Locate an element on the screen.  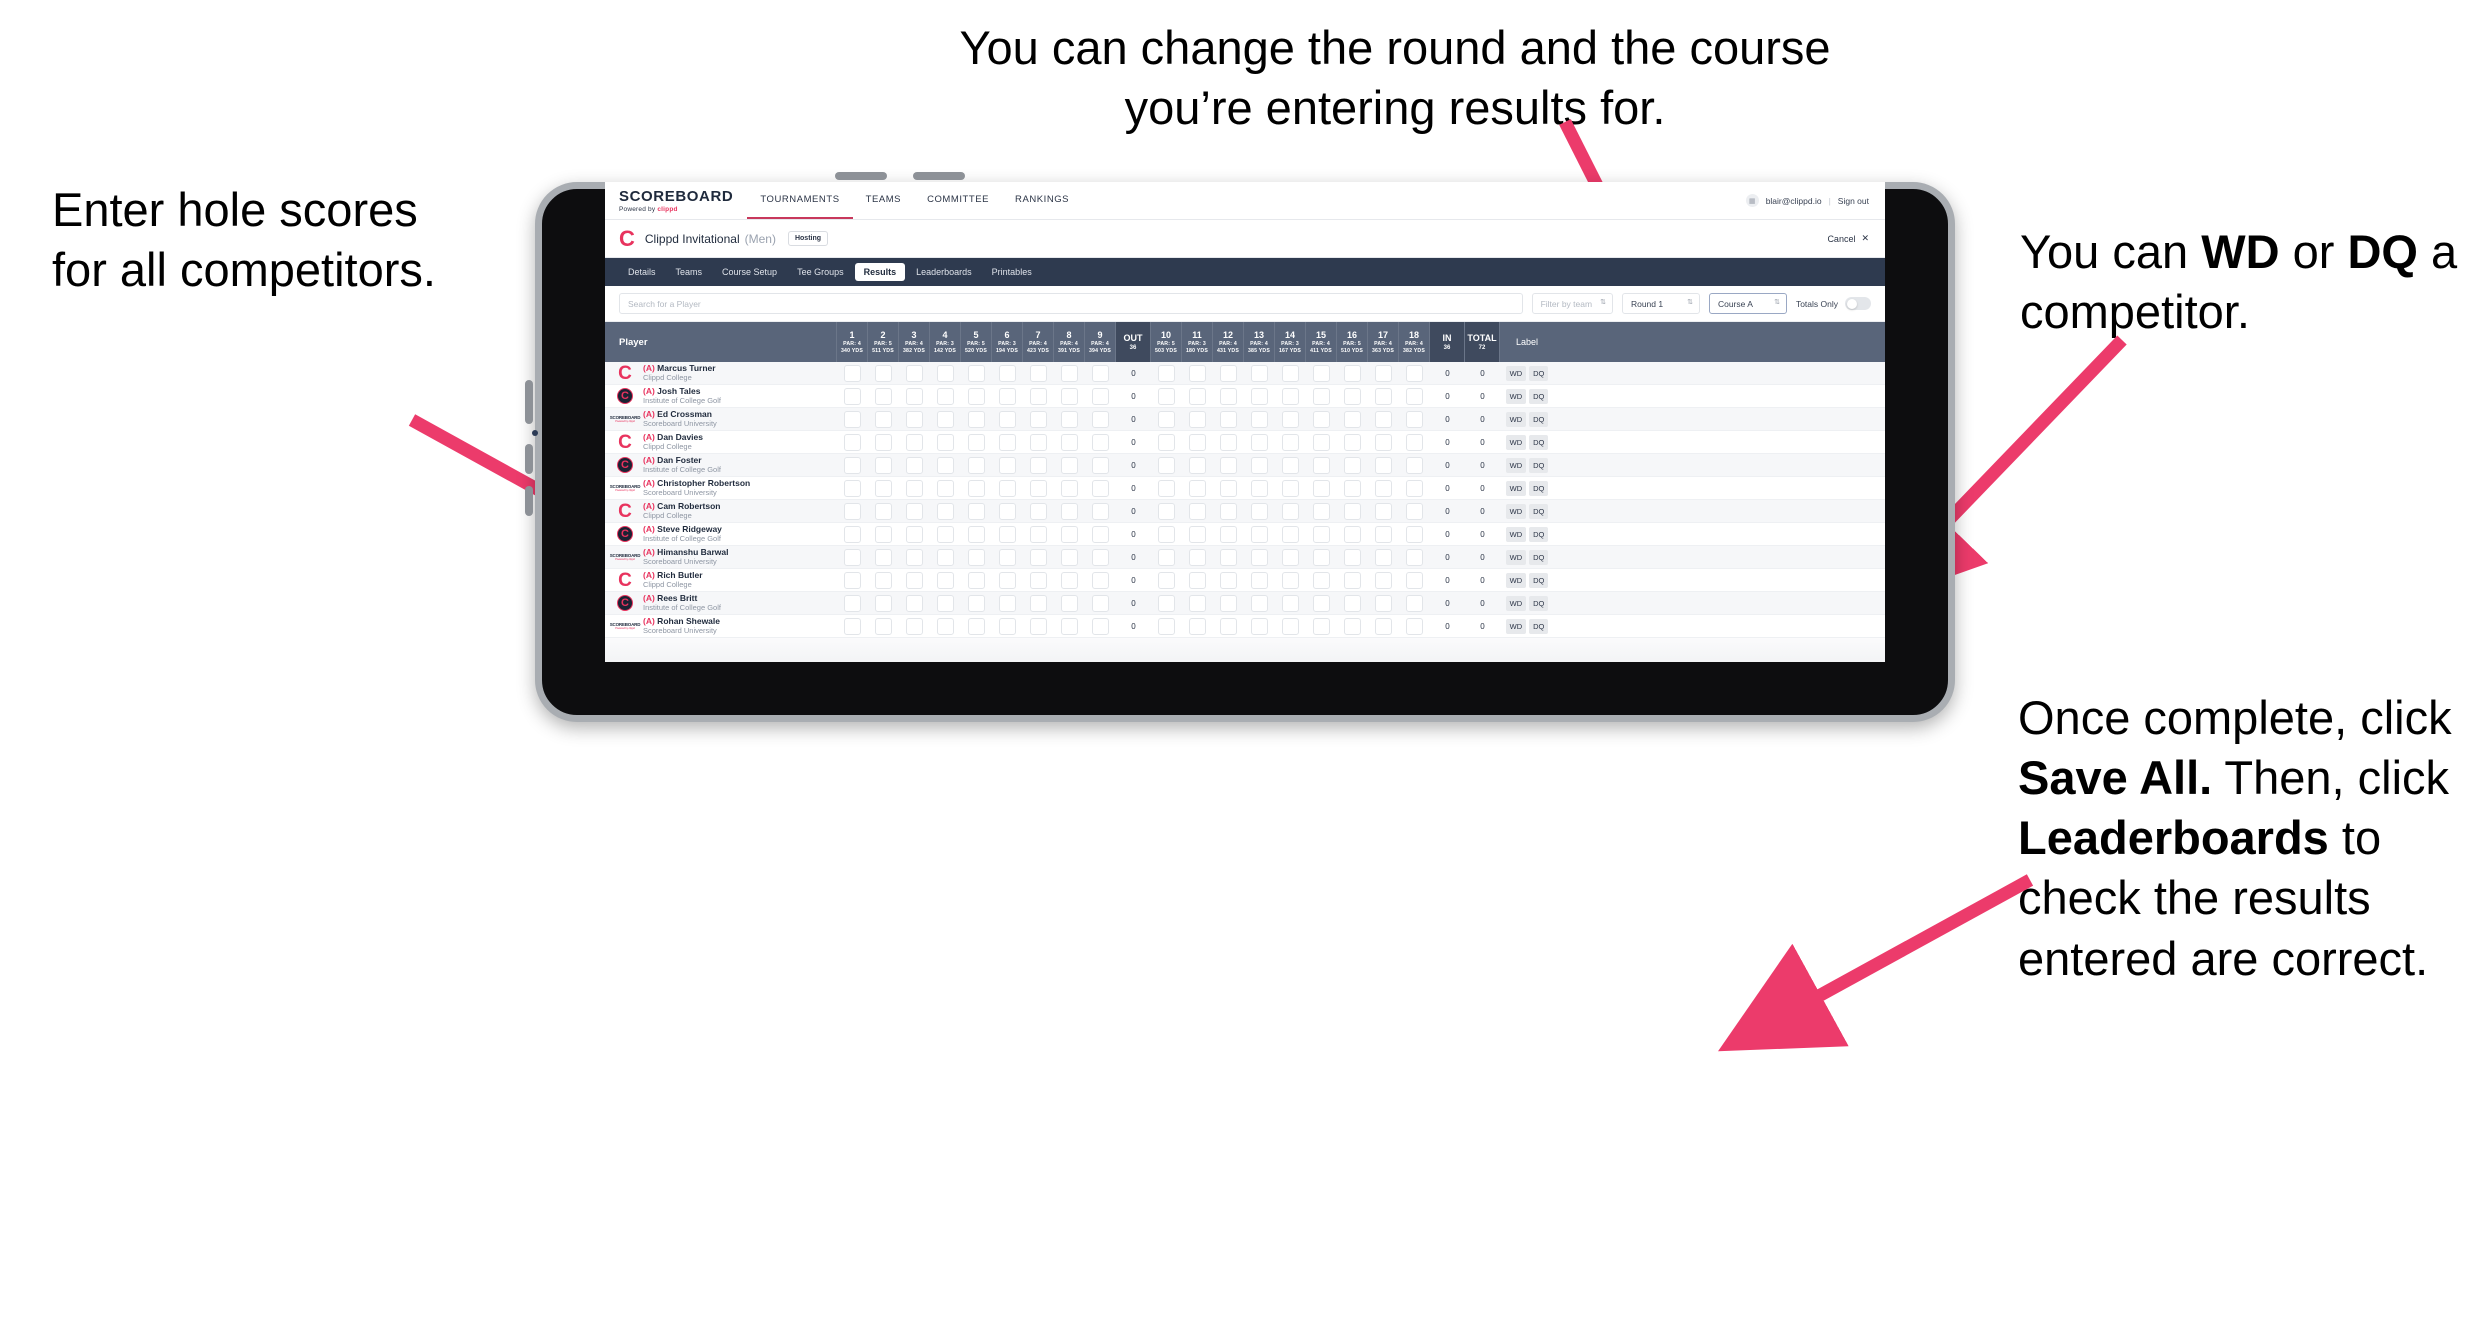
round-dropdown: Round 1 ⇅ is located at coordinates (1660, 303).